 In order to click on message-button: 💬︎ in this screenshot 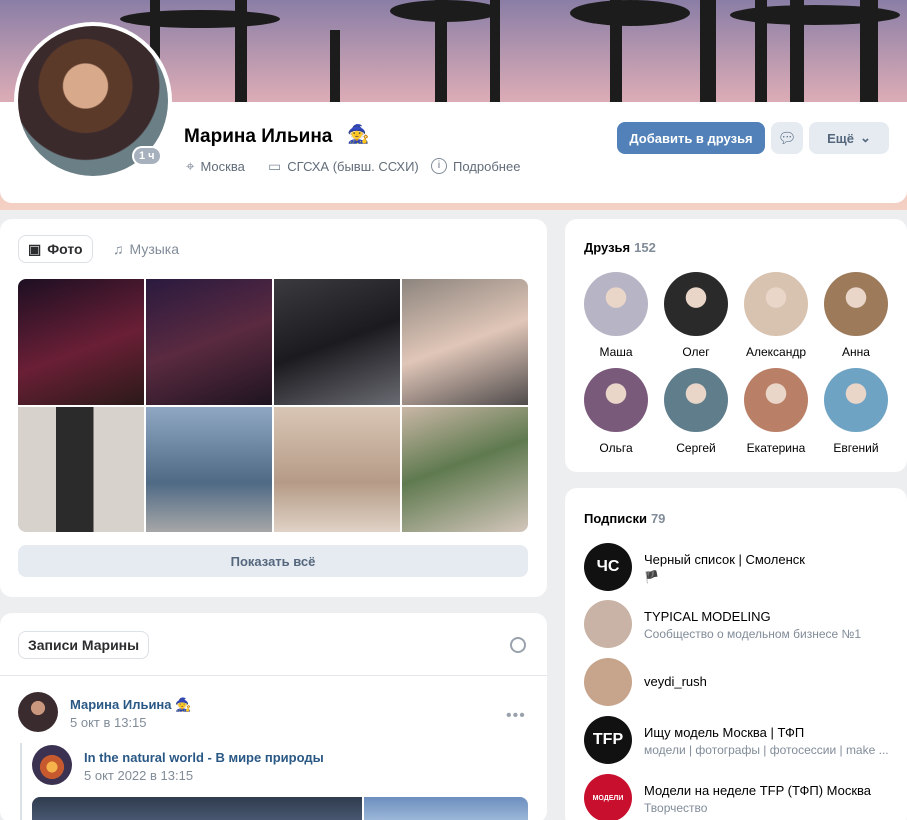, I will do `click(787, 138)`.